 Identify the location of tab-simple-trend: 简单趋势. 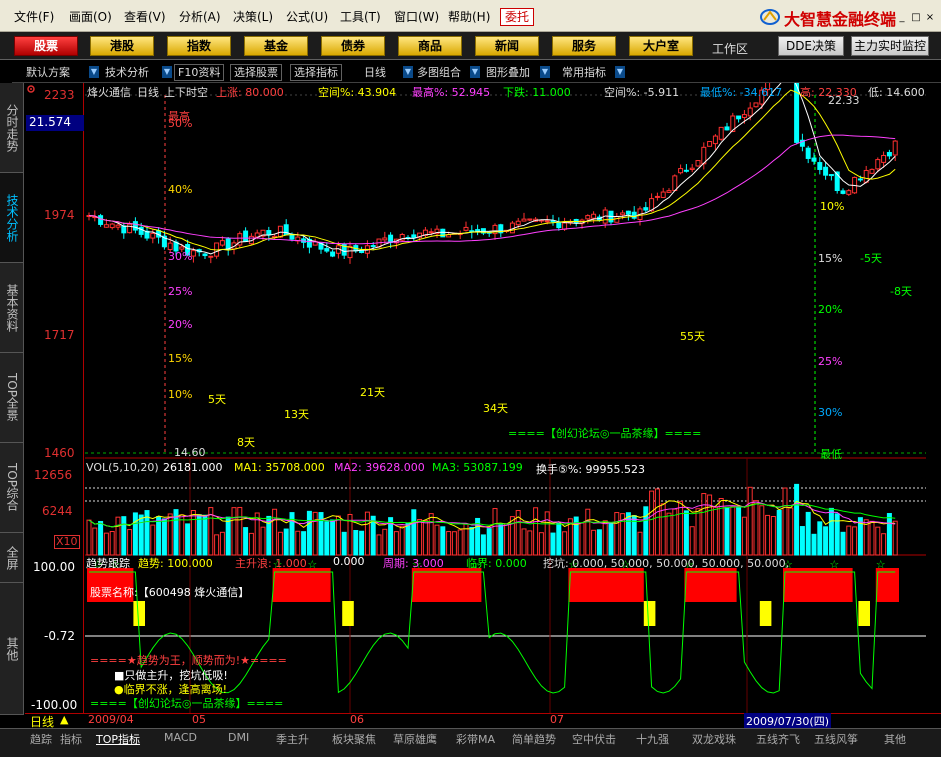
(534, 739).